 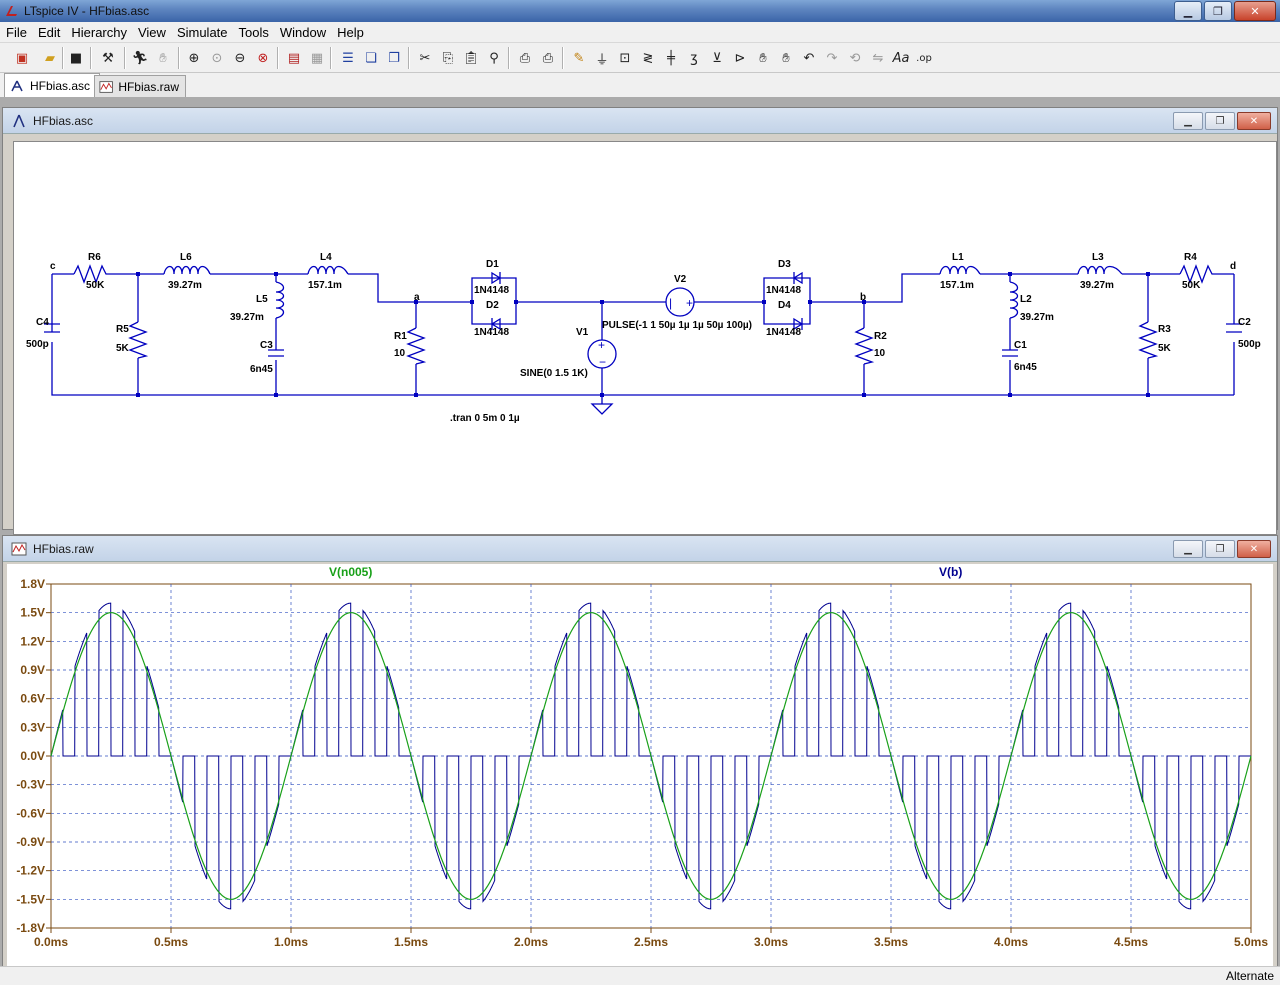 What do you see at coordinates (786, 58) in the screenshot?
I see `drag-icon: ✋︎` at bounding box center [786, 58].